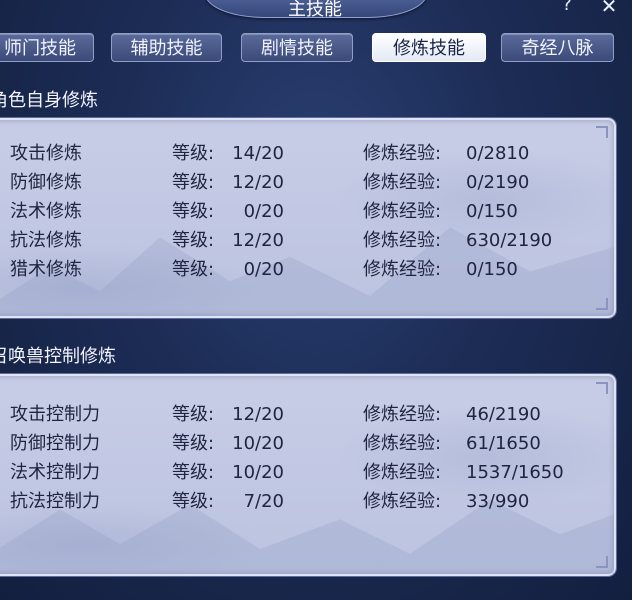 Image resolution: width=632 pixels, height=600 pixels. What do you see at coordinates (509, 240) in the screenshot?
I see `exp-value: 630/2190` at bounding box center [509, 240].